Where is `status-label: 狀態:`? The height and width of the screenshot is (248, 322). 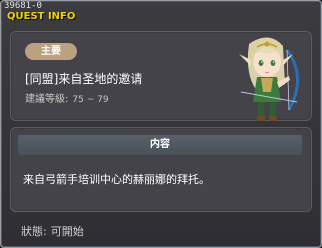 status-label: 狀態: is located at coordinates (34, 231).